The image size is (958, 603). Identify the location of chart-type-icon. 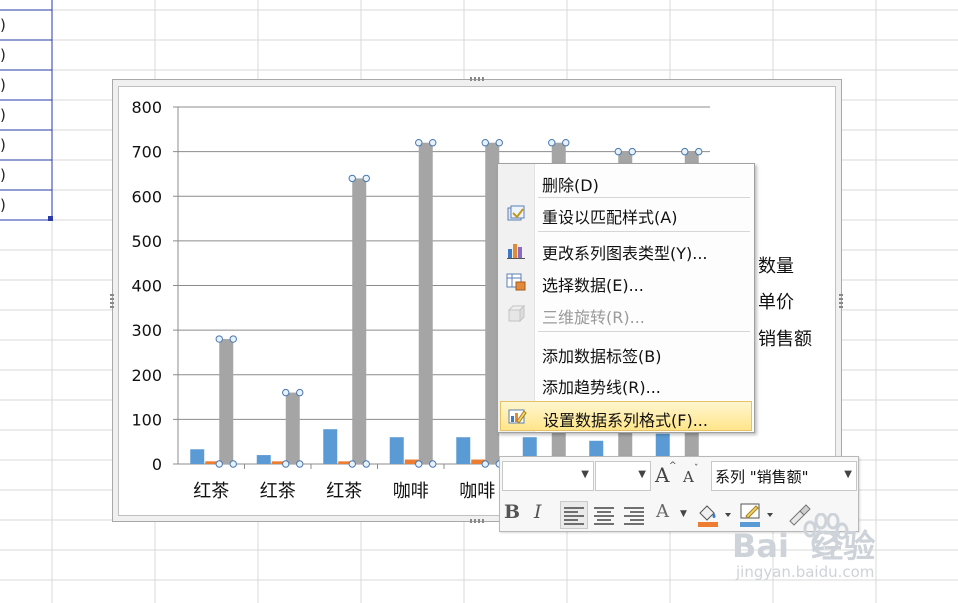
(516, 251).